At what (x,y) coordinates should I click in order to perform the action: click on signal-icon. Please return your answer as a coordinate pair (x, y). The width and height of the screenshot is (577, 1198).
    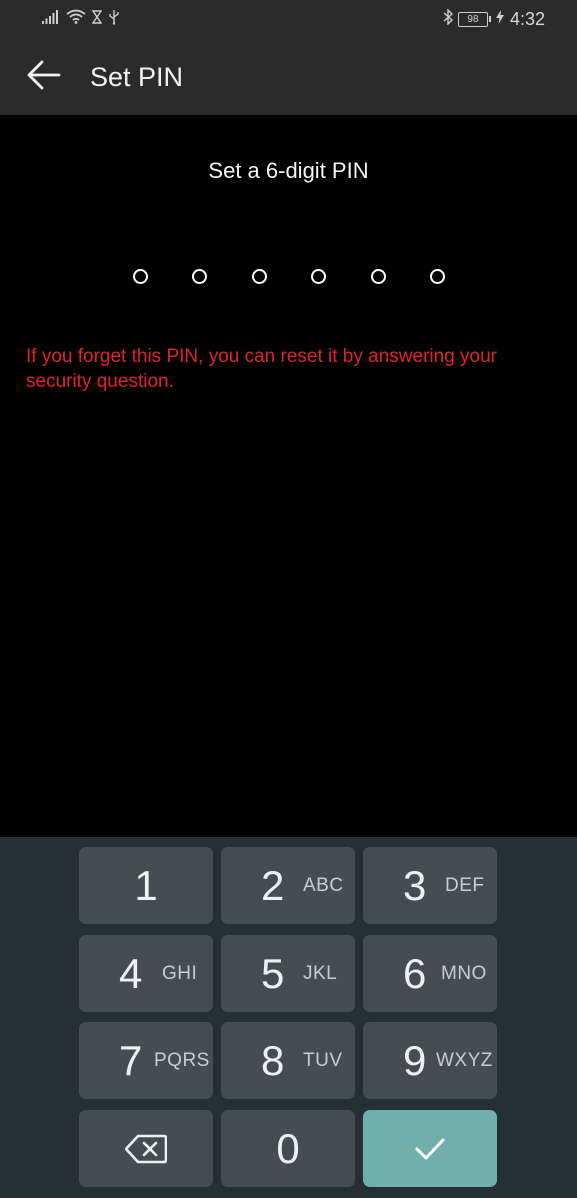
    Looking at the image, I should click on (51, 19).